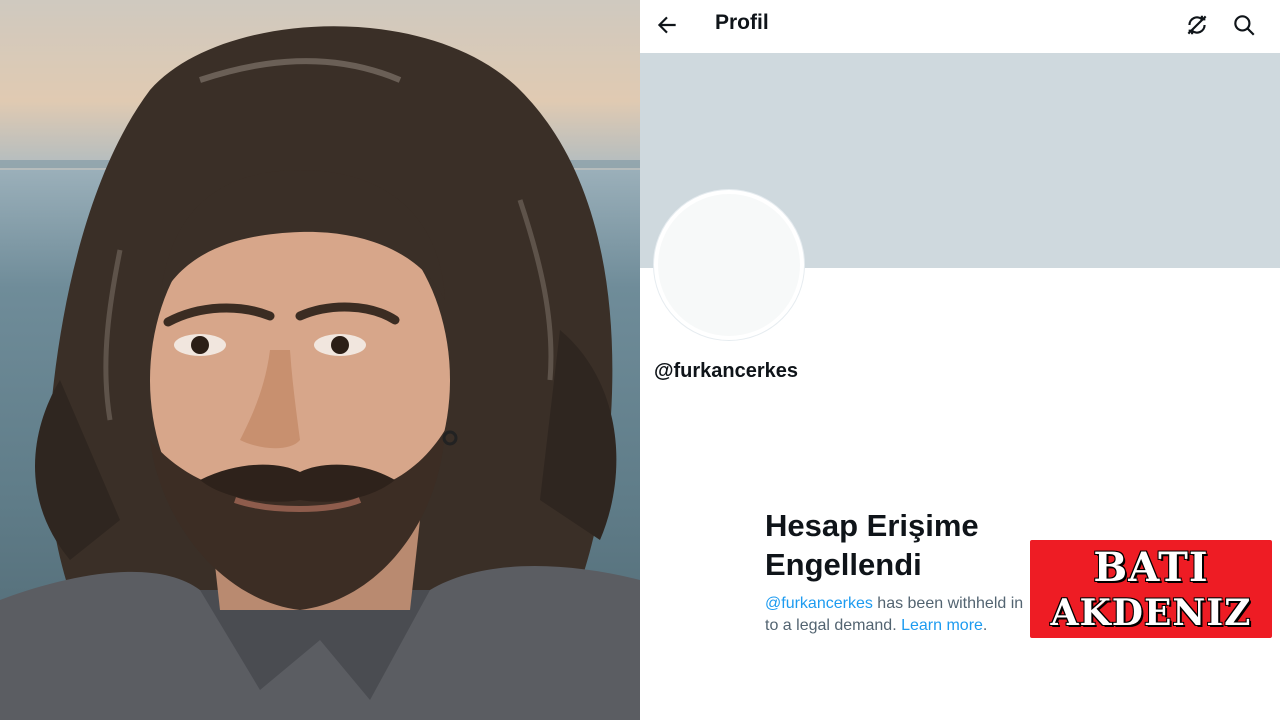  I want to click on withheld-text-mid: has been withheld in, so click(948, 603).